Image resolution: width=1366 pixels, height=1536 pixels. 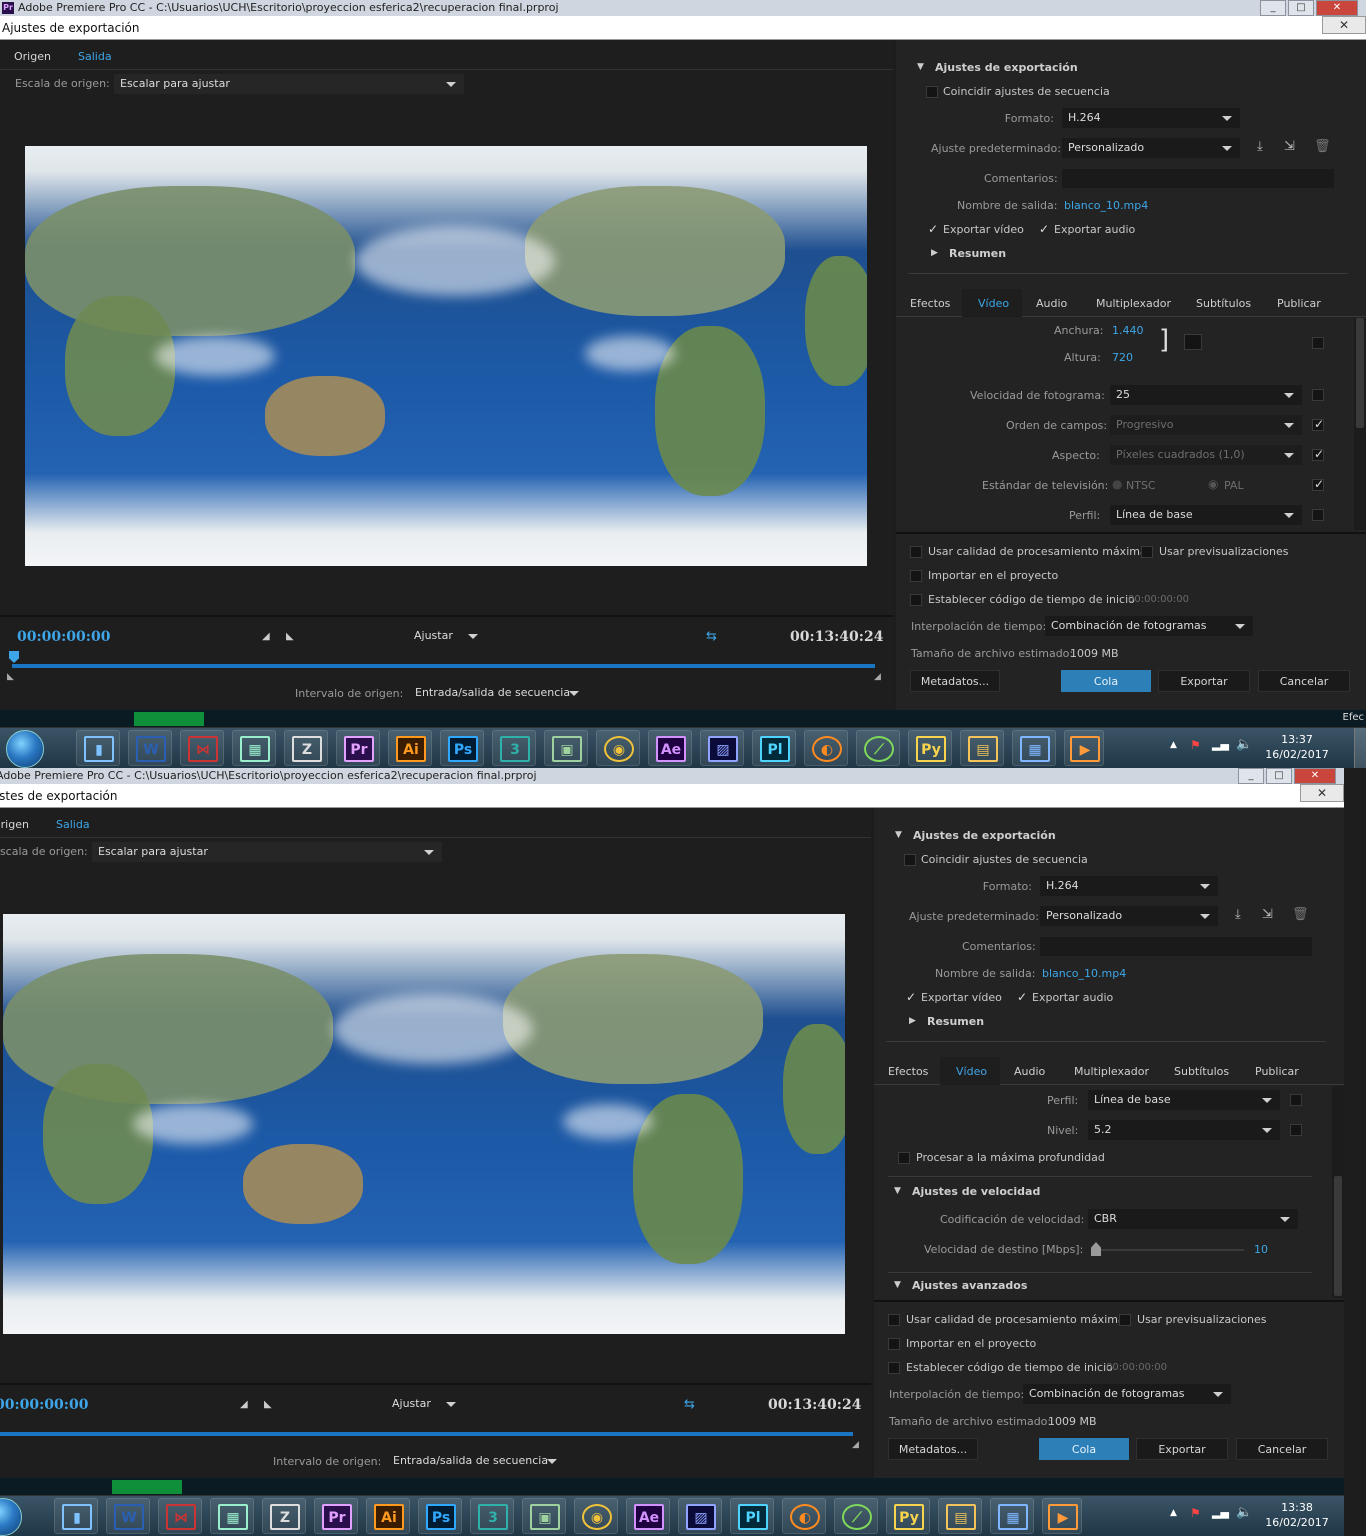 I want to click on tv-standard-override-checkbox, so click(x=1318, y=484).